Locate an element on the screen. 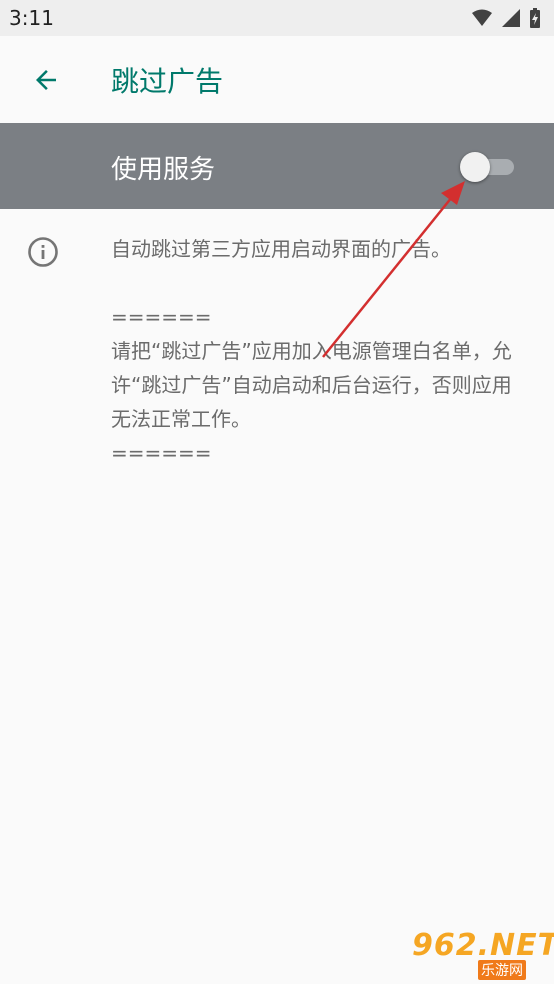 This screenshot has width=554, height=984. use-service-switch-bar: 使用服务 is located at coordinates (277, 166).